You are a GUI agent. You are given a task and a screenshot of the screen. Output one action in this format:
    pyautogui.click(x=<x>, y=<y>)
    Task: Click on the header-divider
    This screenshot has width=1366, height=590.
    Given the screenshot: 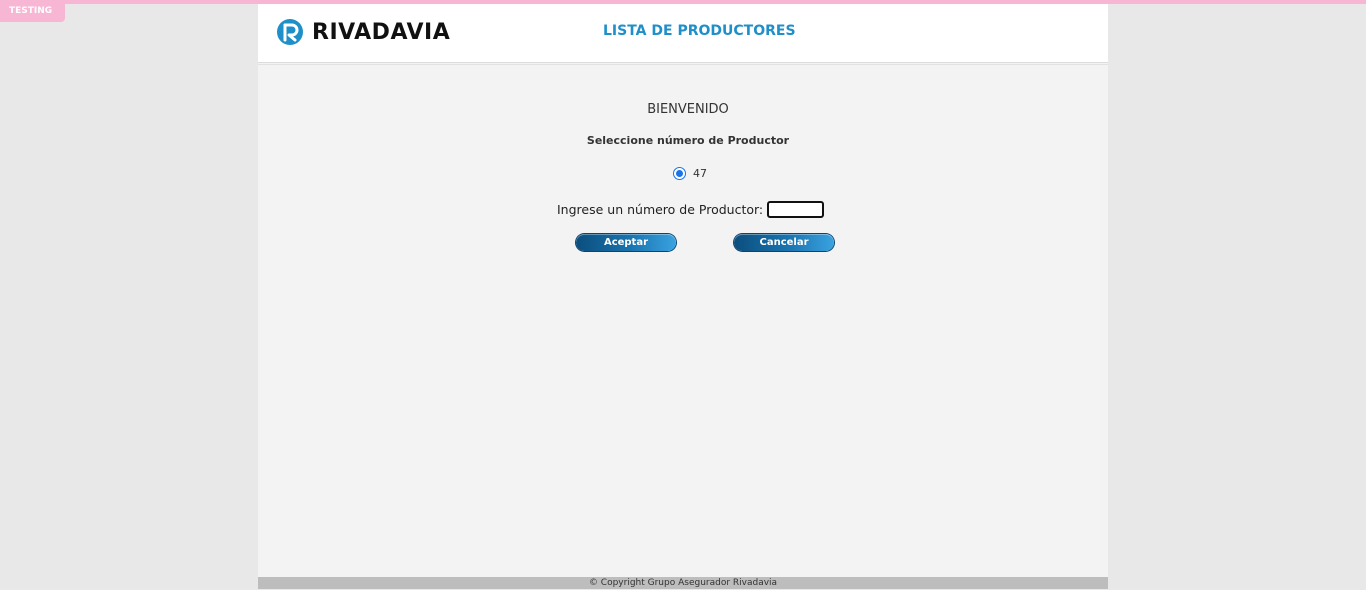 What is the action you would take?
    pyautogui.click(x=683, y=64)
    